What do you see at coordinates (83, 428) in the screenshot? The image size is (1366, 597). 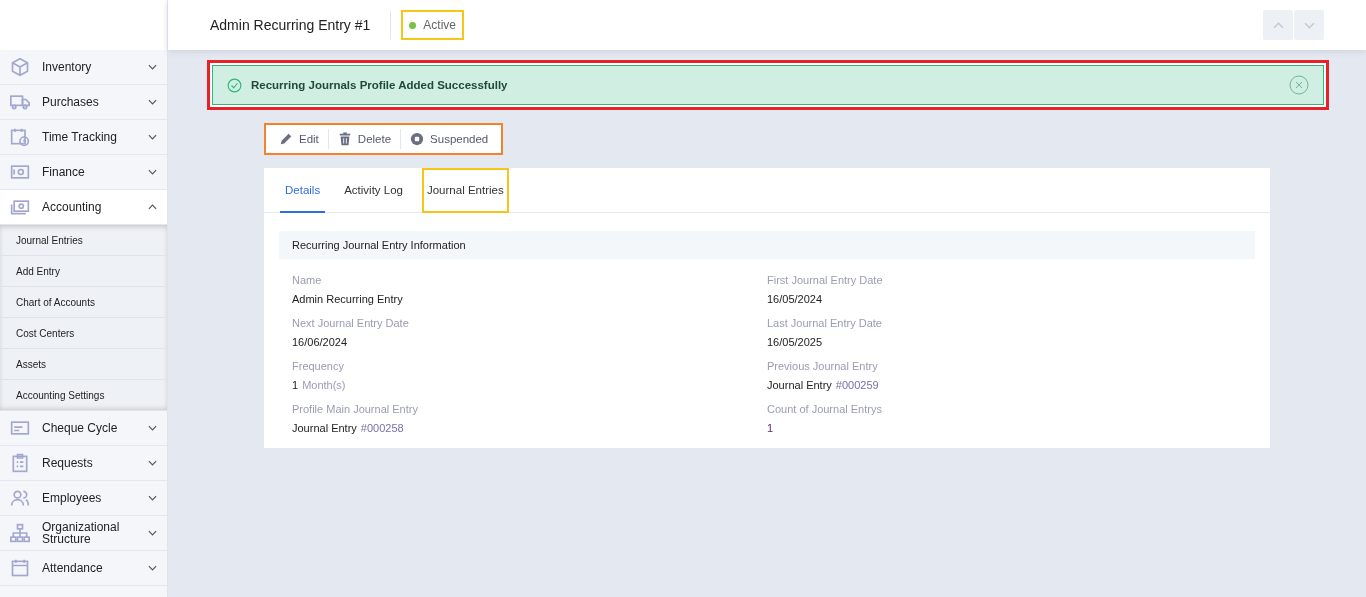 I see `sidebar-item: Cheque Cycle` at bounding box center [83, 428].